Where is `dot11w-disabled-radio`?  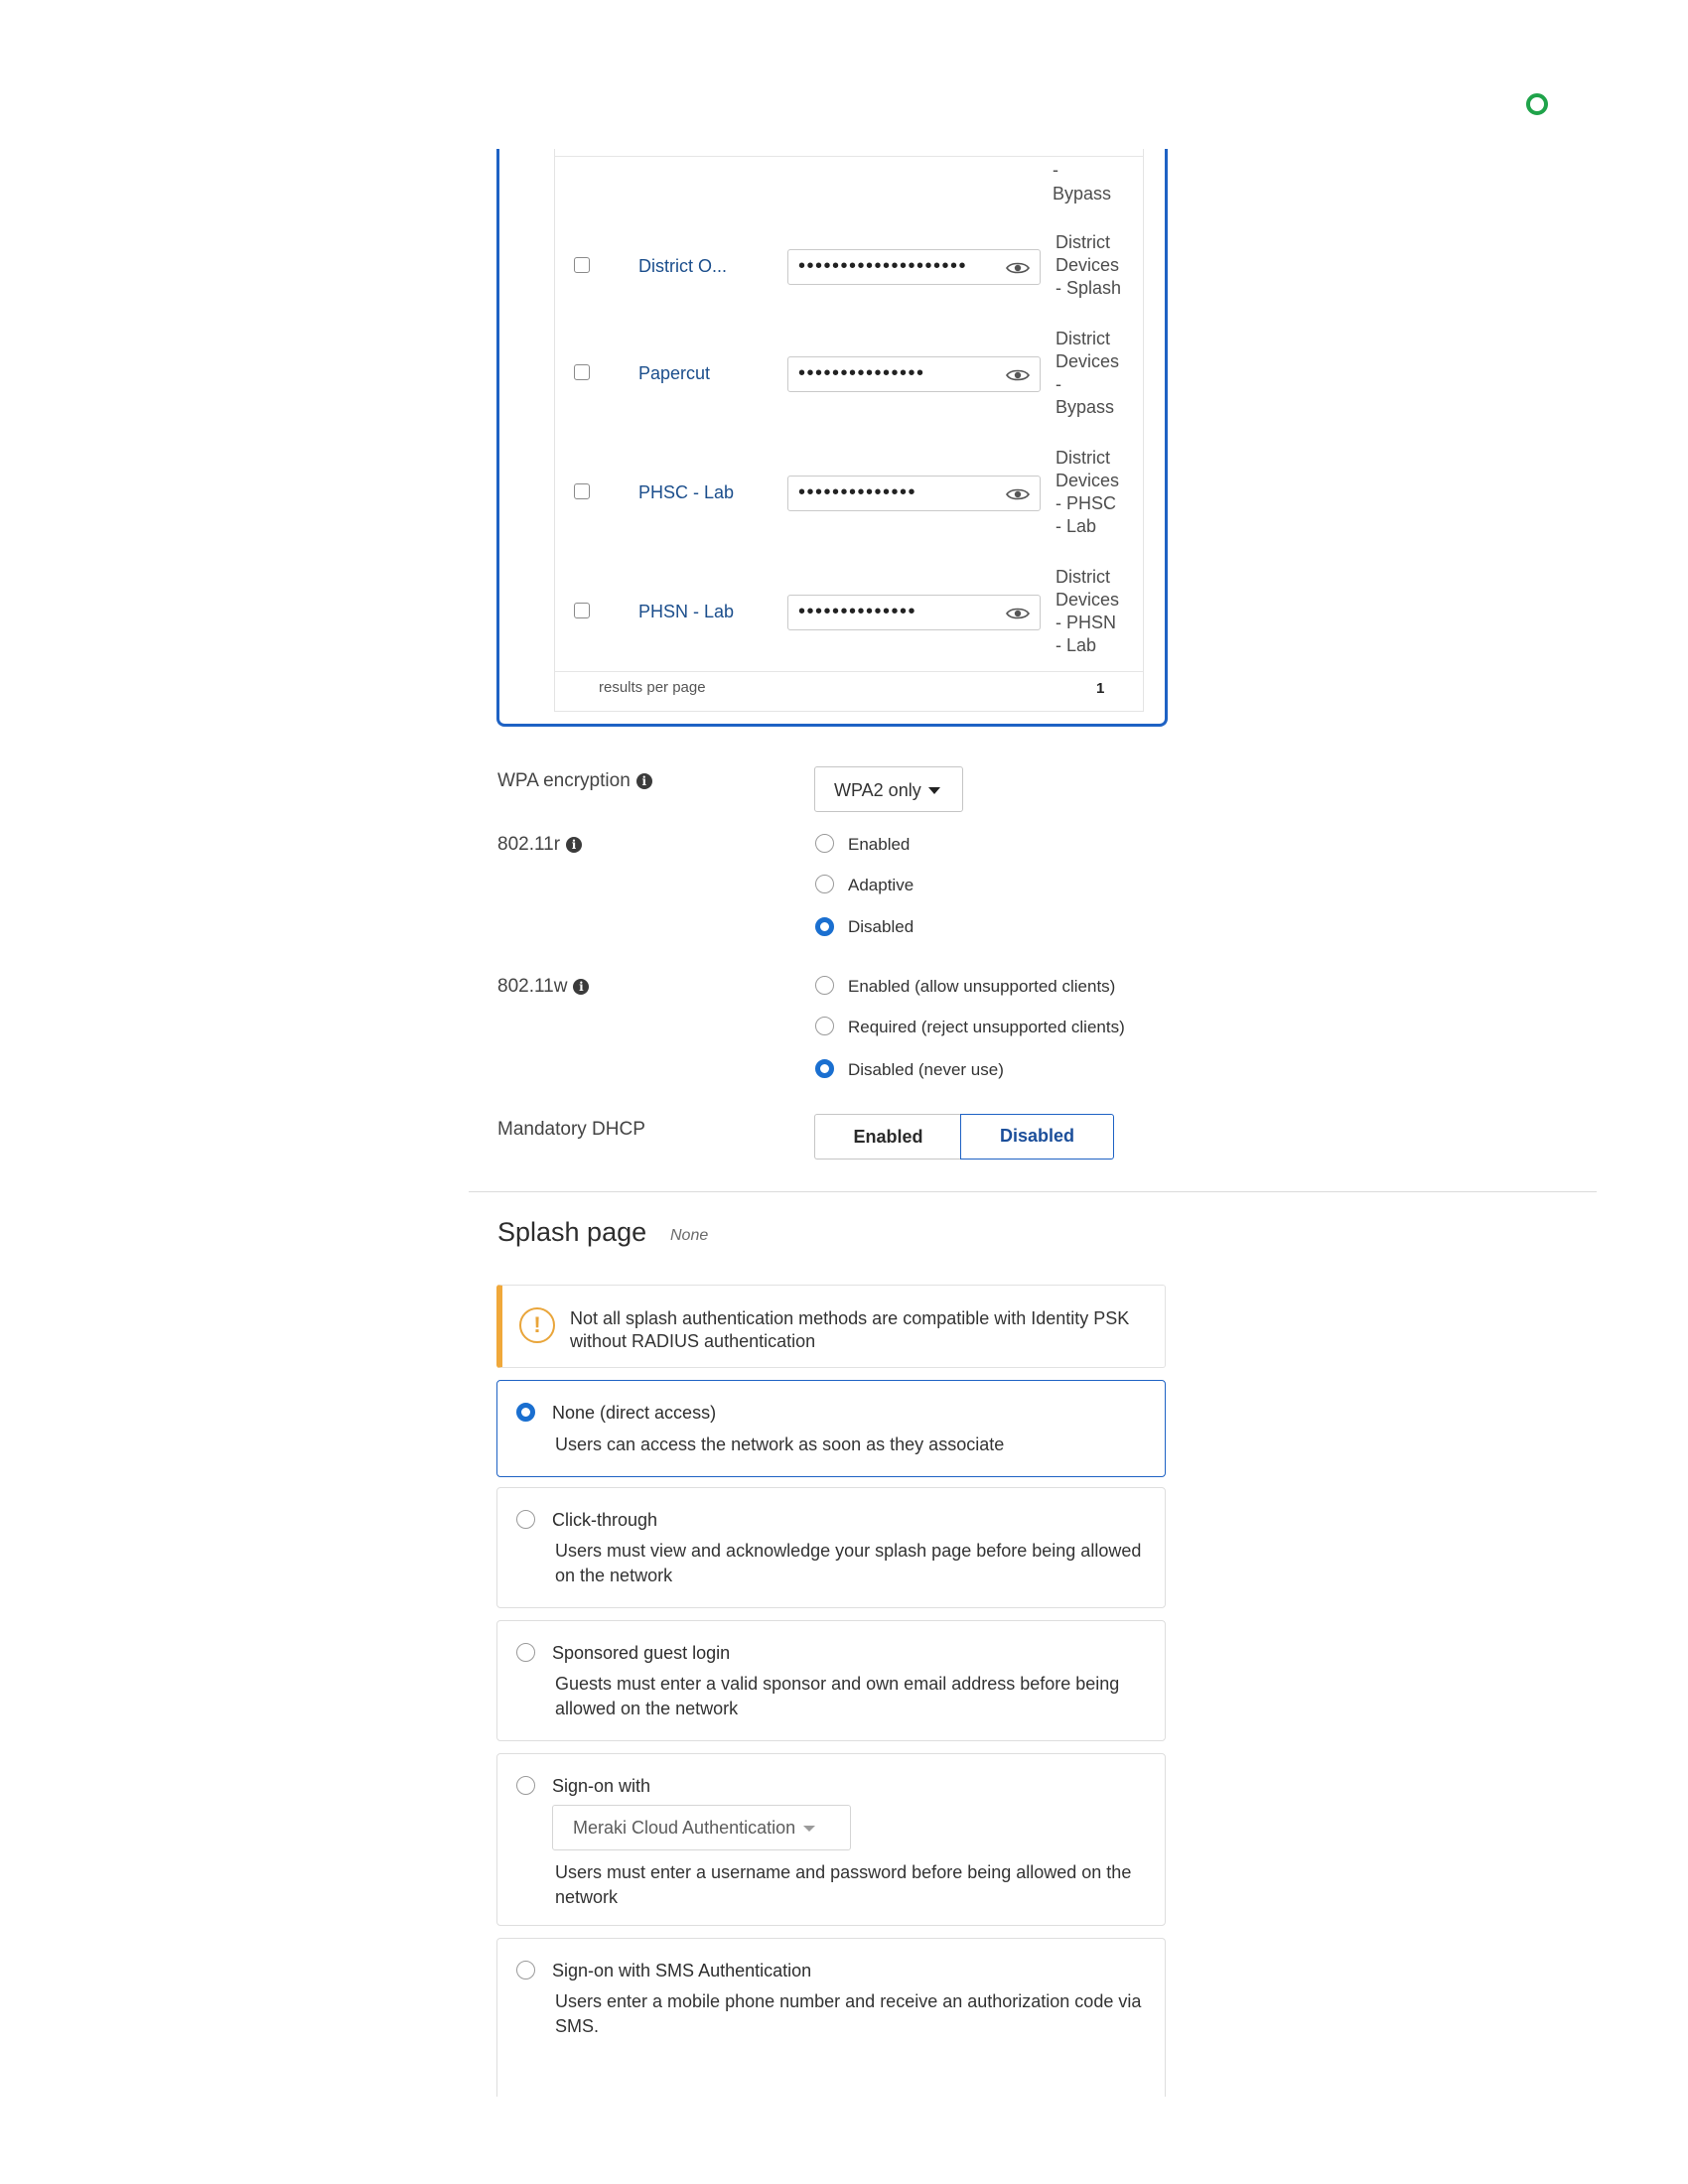 dot11w-disabled-radio is located at coordinates (824, 1068).